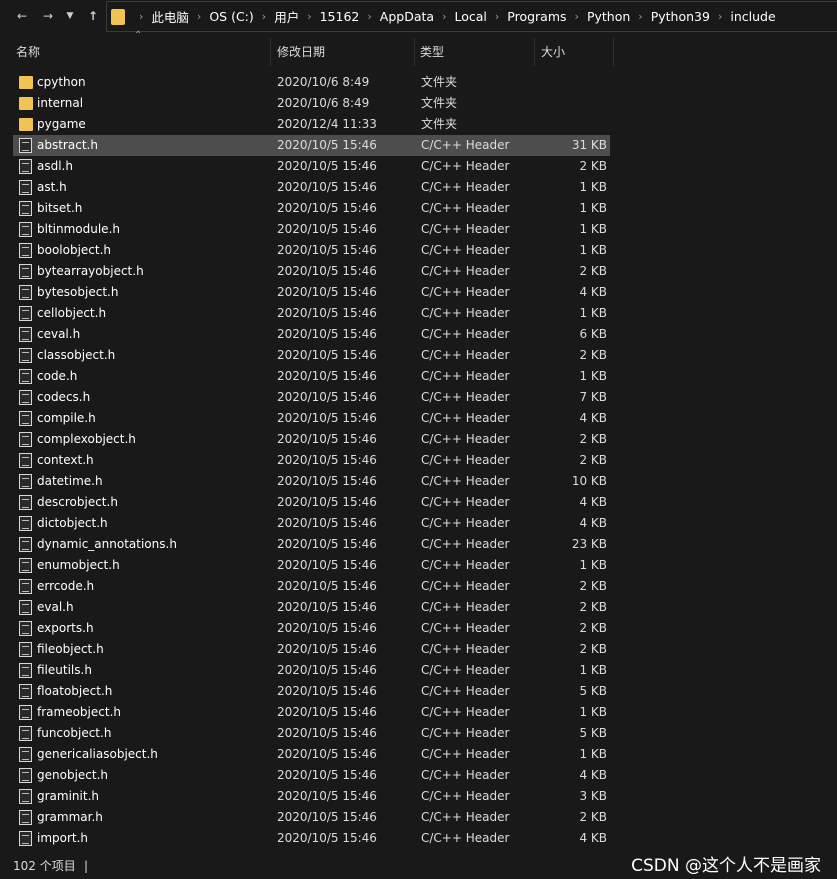 The width and height of the screenshot is (837, 879). What do you see at coordinates (608, 16) in the screenshot?
I see `breadcrumb-item: Python` at bounding box center [608, 16].